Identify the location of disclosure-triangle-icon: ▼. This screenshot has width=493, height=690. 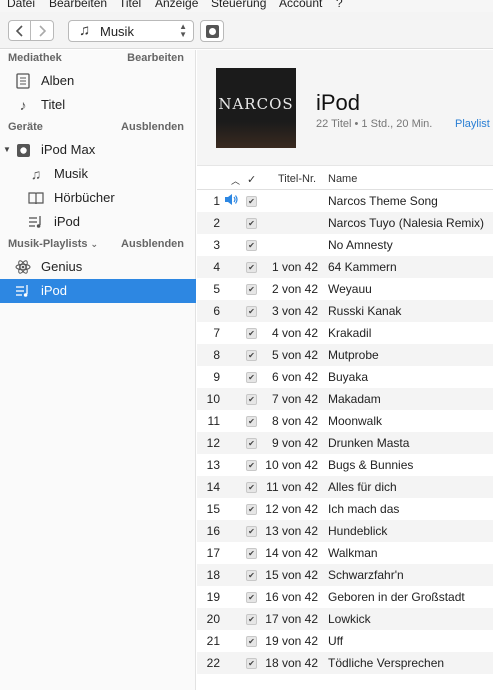
(7, 149).